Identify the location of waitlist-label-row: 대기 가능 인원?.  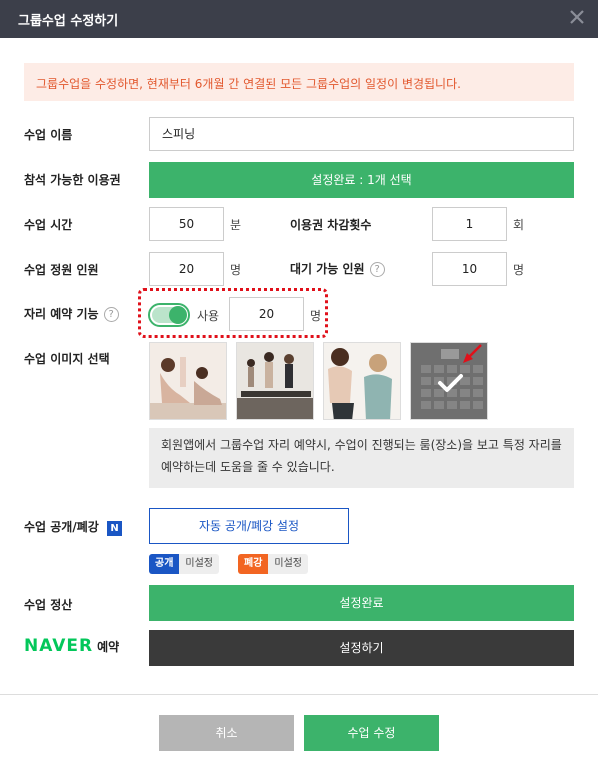
(337, 268).